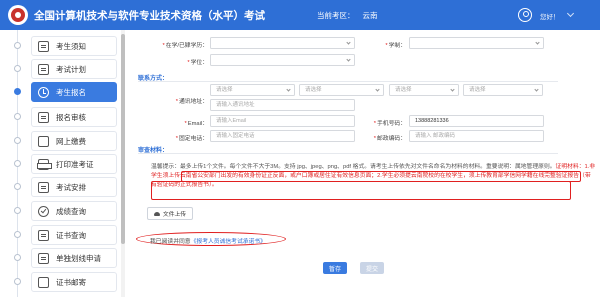 The height and width of the screenshot is (297, 600). What do you see at coordinates (71, 282) in the screenshot?
I see `sidebar-item-label: 证书邮寄` at bounding box center [71, 282].